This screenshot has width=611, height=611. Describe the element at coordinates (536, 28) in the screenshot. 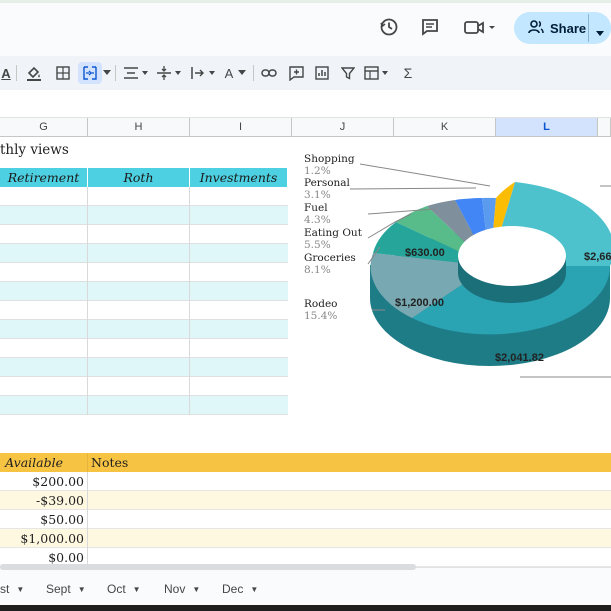

I see `share-people-icon` at that location.